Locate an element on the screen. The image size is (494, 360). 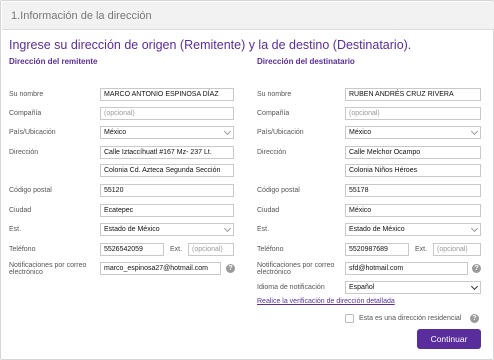
sender-phone-label: Teléfono is located at coordinates (22, 249).